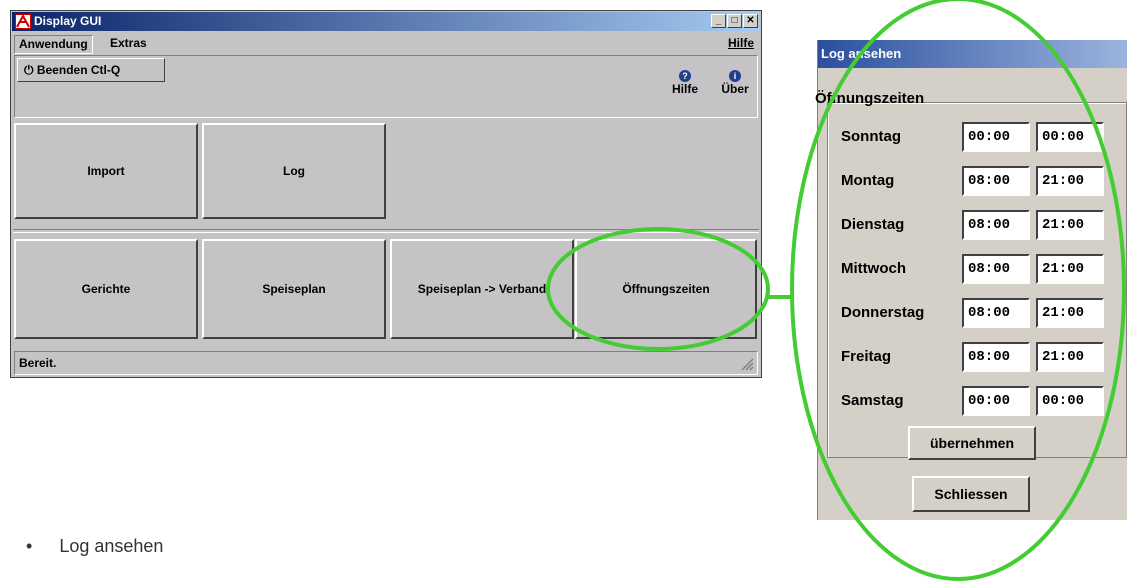  Describe the element at coordinates (78, 70) in the screenshot. I see `quit-label: Beenden Ctl-Q` at that location.